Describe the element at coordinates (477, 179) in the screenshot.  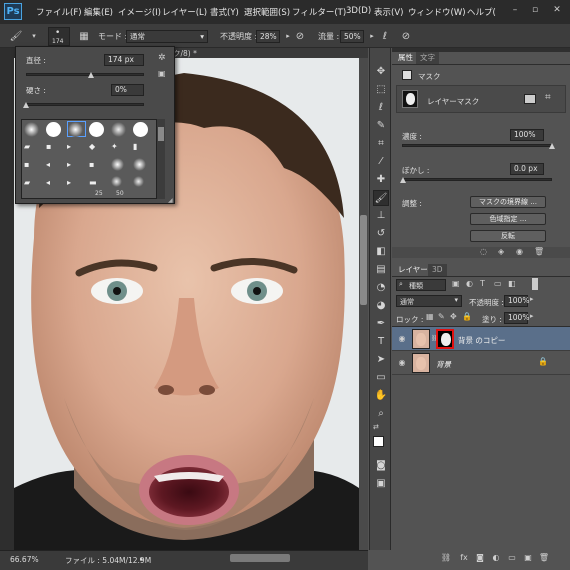
I see `feather-slider-track` at that location.